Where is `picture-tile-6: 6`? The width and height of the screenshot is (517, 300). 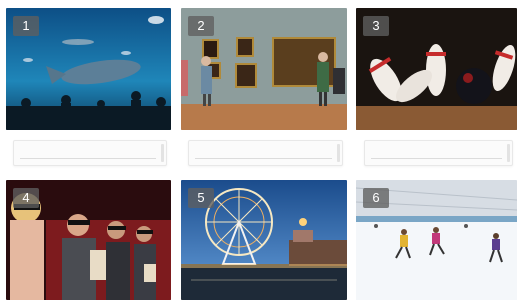 picture-tile-6: 6 is located at coordinates (436, 240).